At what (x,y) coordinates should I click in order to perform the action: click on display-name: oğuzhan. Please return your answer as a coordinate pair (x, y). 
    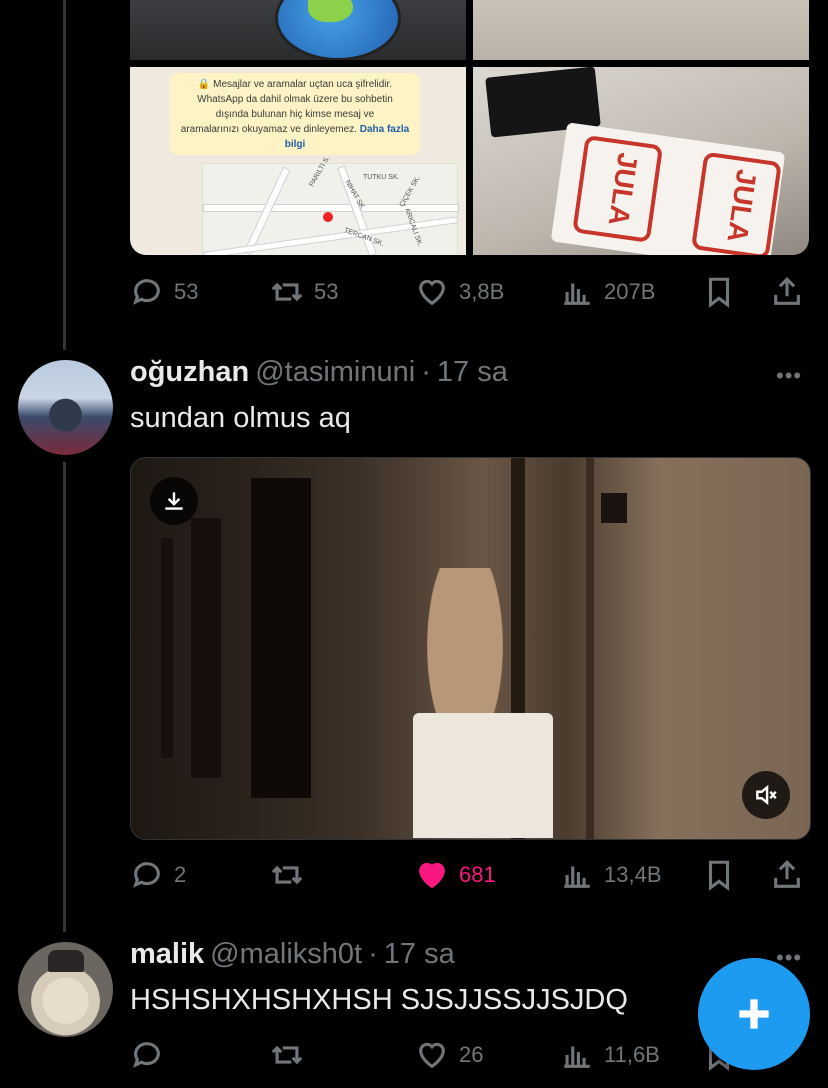
    Looking at the image, I should click on (189, 372).